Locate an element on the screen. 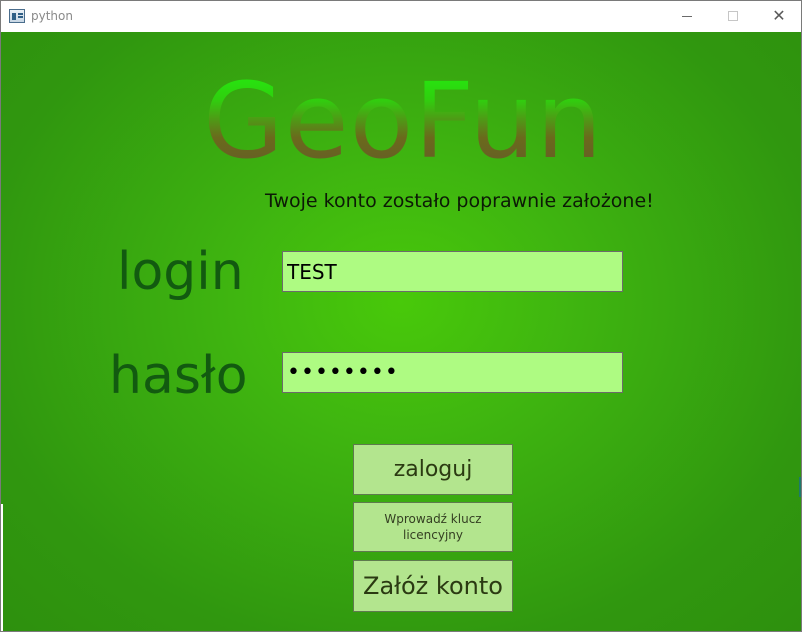  login-button: zaloguj is located at coordinates (433, 469).